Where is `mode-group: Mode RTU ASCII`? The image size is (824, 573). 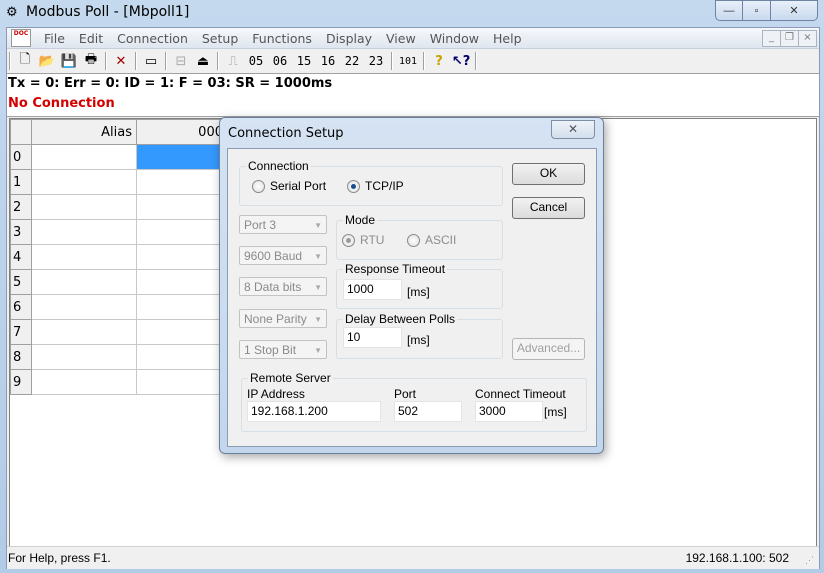
mode-group: Mode RTU ASCII is located at coordinates (419, 236).